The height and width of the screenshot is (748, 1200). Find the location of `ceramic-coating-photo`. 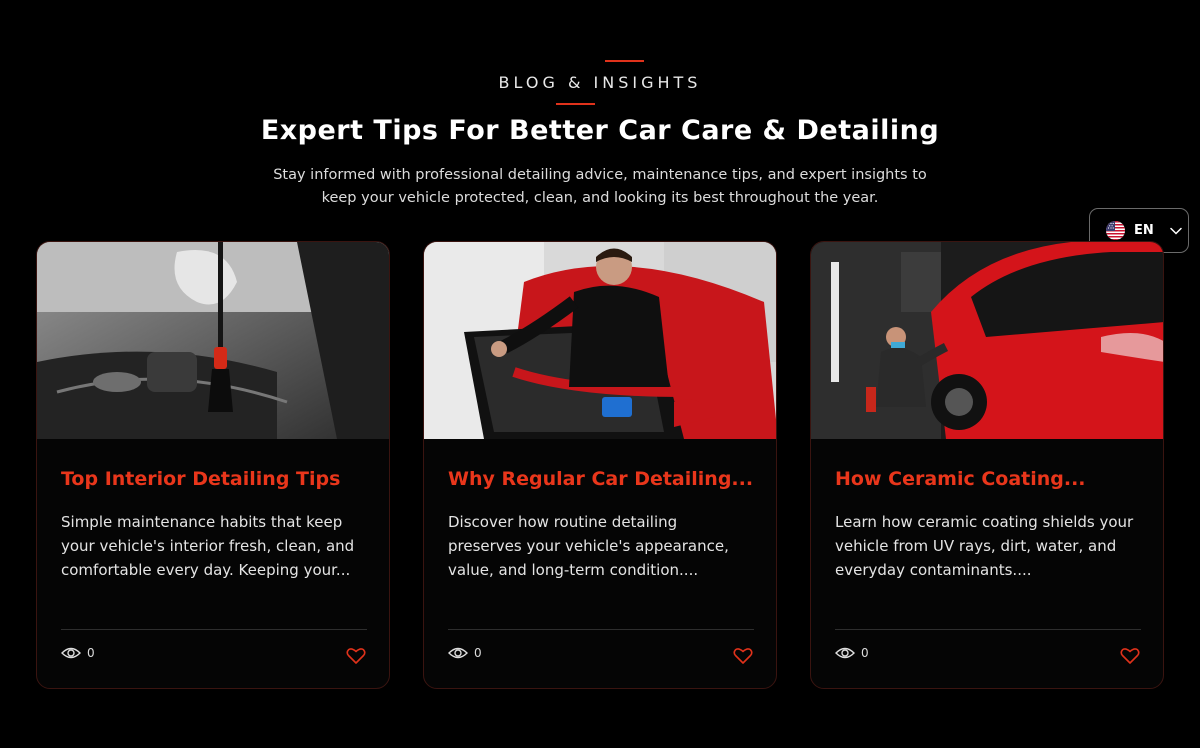

ceramic-coating-photo is located at coordinates (987, 340).